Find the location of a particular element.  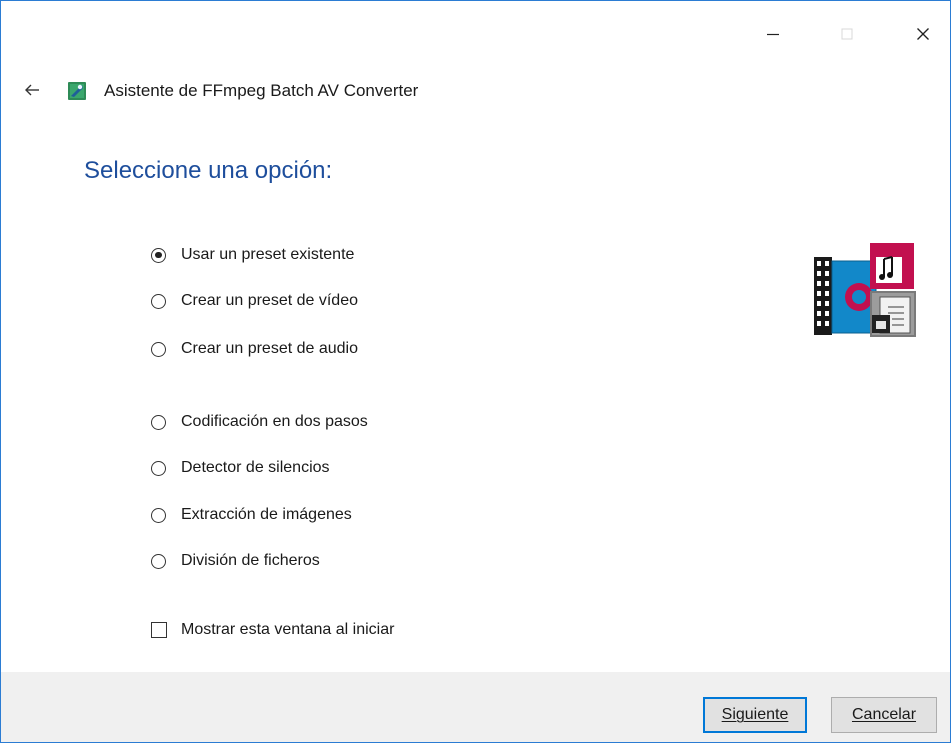

option-label: Extracción de imágenes is located at coordinates (266, 514).